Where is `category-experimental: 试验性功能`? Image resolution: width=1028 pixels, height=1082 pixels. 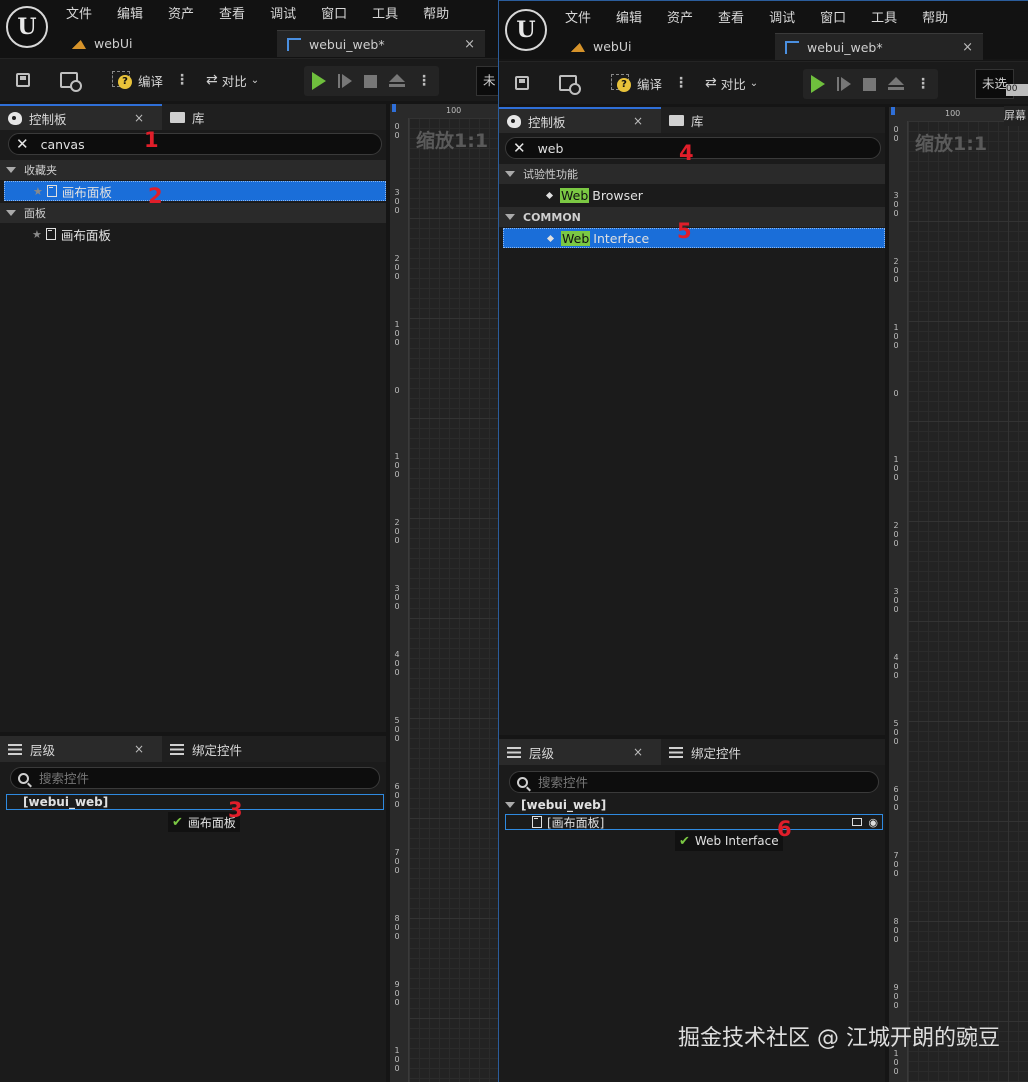 category-experimental: 试验性功能 is located at coordinates (692, 174).